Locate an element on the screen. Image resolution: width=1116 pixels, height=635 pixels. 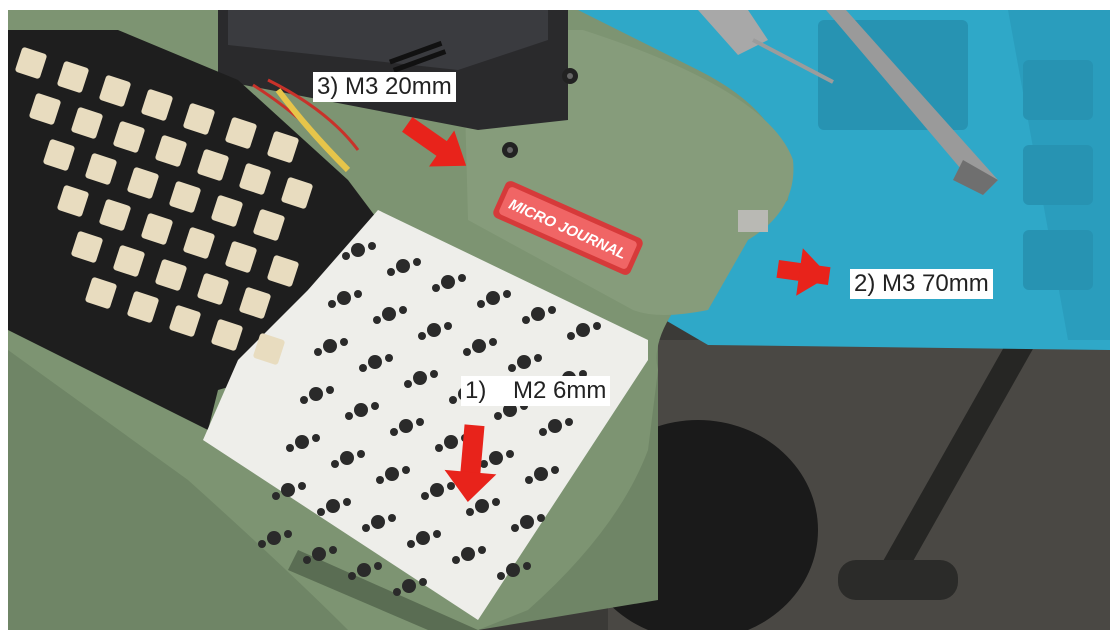
callout-label-2: 2) M3 70mm is located at coordinates (921, 284).